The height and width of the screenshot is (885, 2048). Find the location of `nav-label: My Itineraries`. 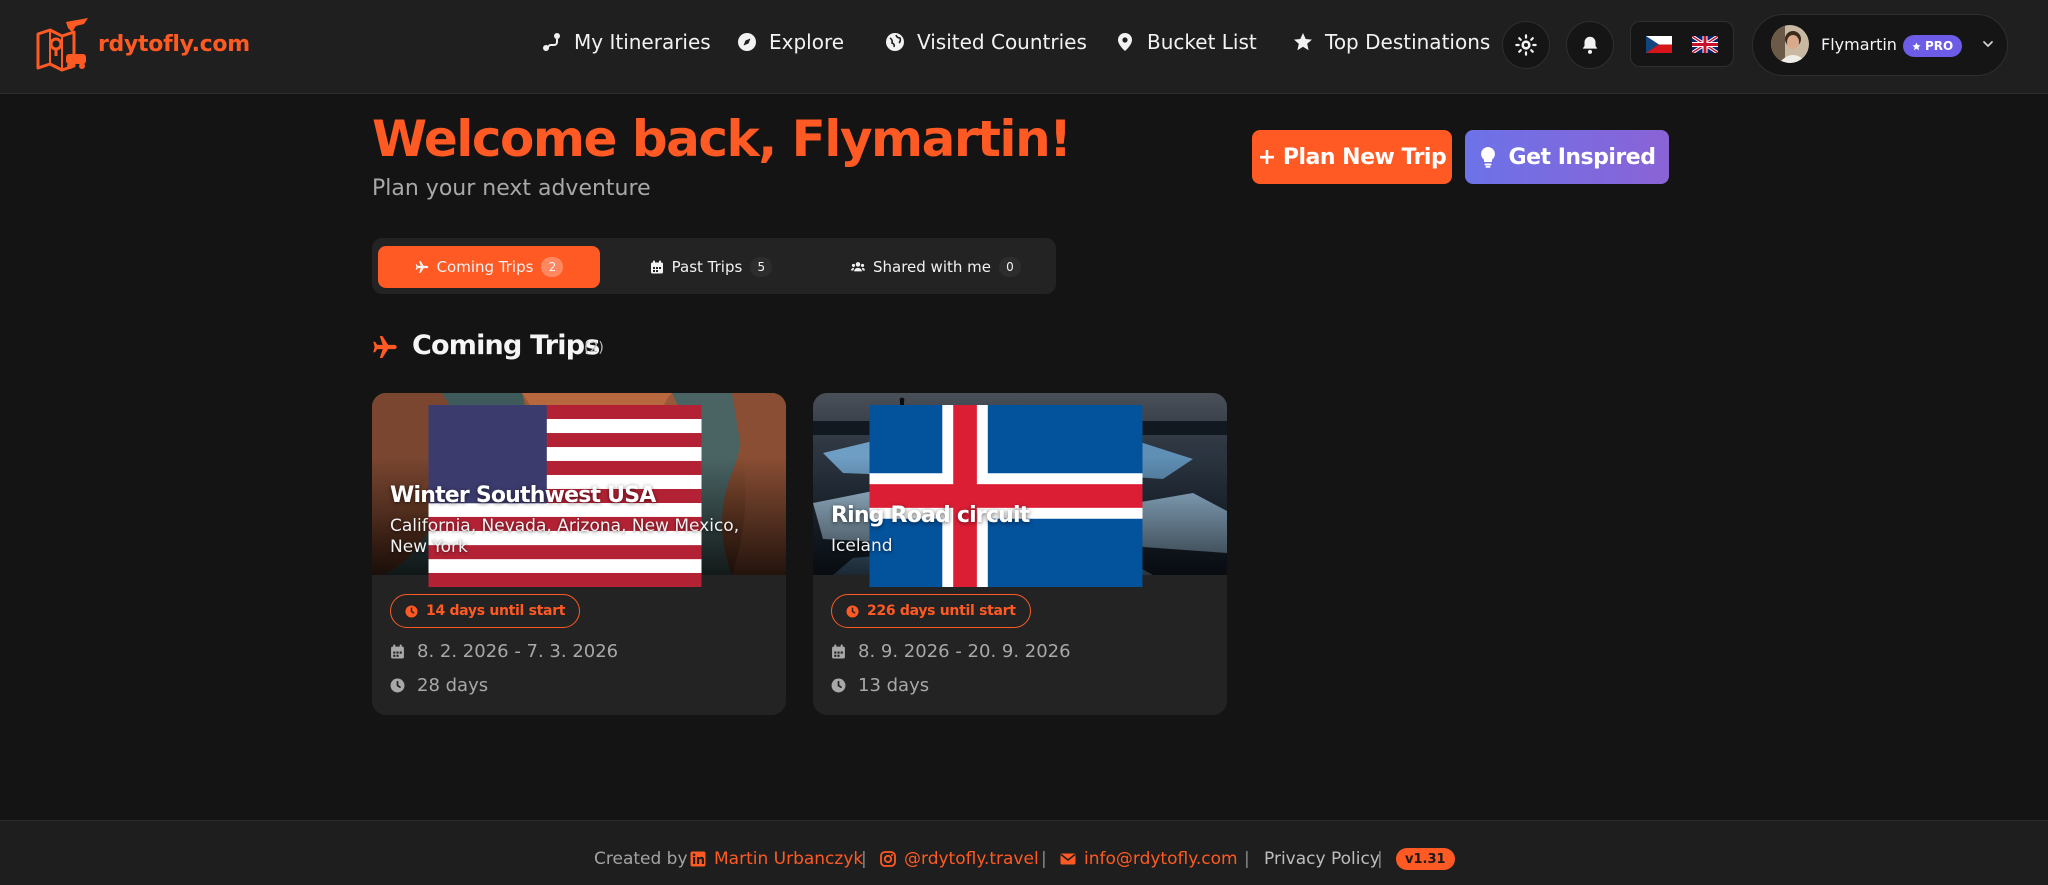

nav-label: My Itineraries is located at coordinates (642, 42).